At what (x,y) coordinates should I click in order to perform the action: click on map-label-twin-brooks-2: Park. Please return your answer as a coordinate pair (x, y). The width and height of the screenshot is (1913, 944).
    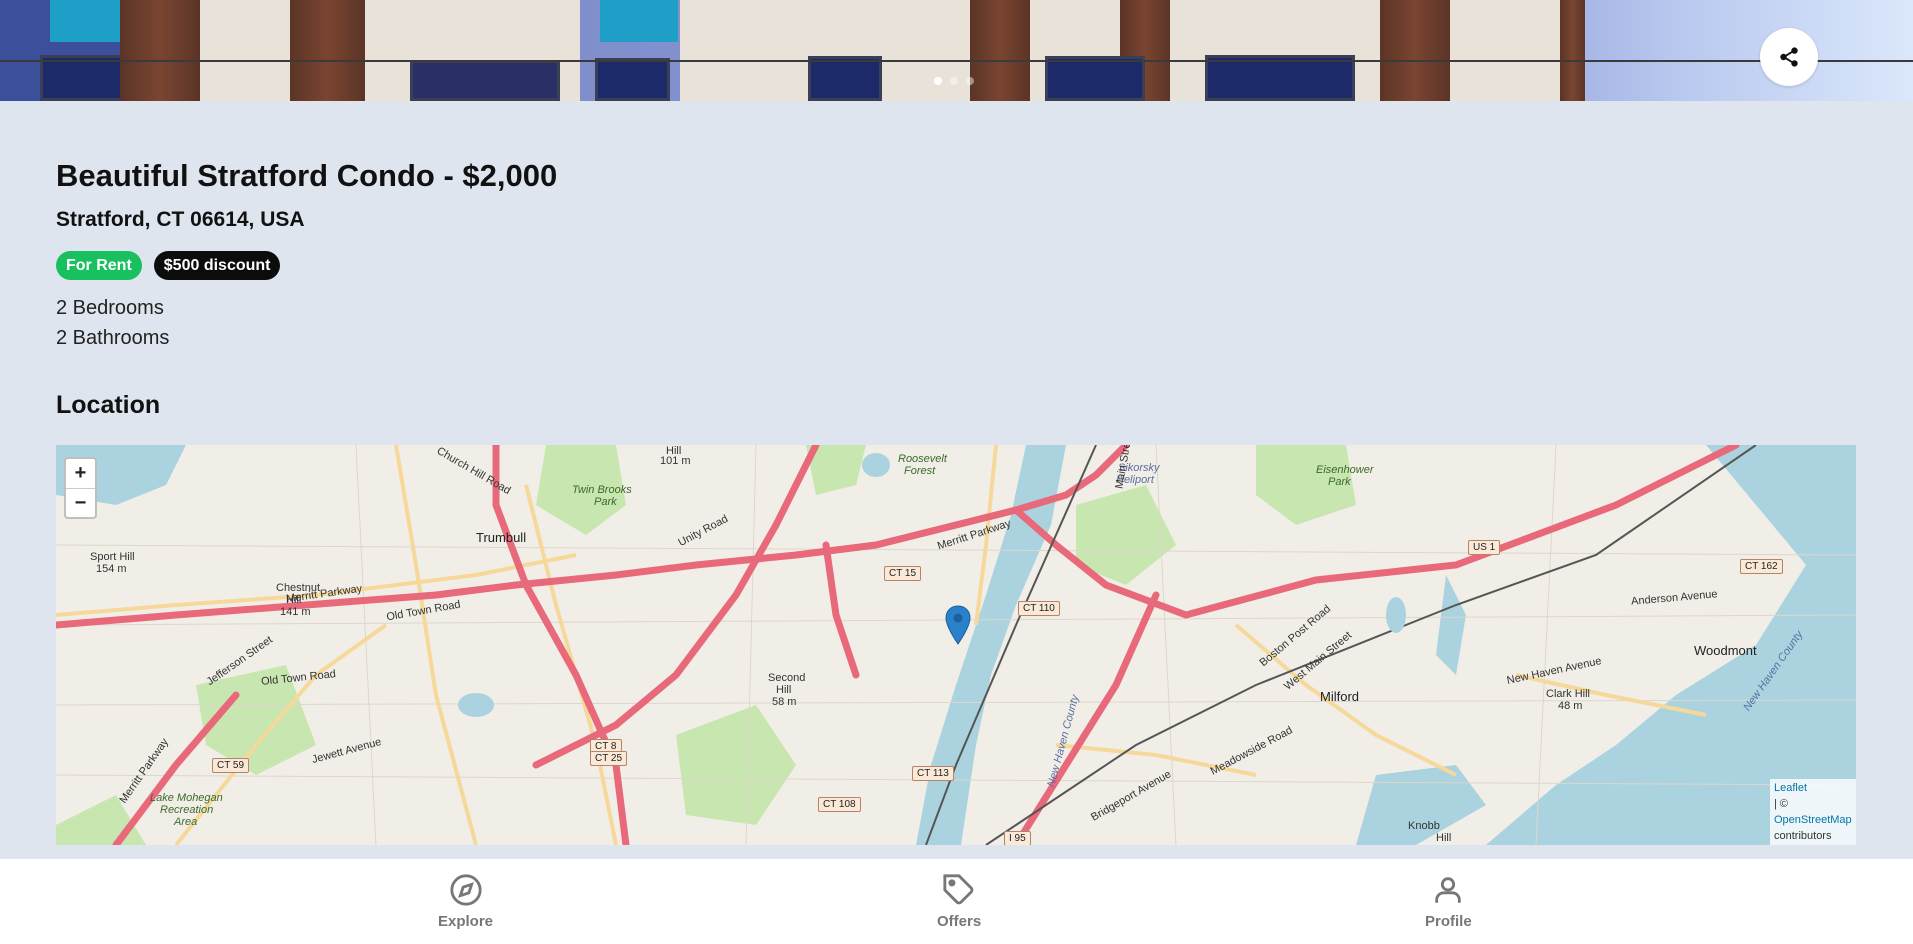
    Looking at the image, I should click on (605, 502).